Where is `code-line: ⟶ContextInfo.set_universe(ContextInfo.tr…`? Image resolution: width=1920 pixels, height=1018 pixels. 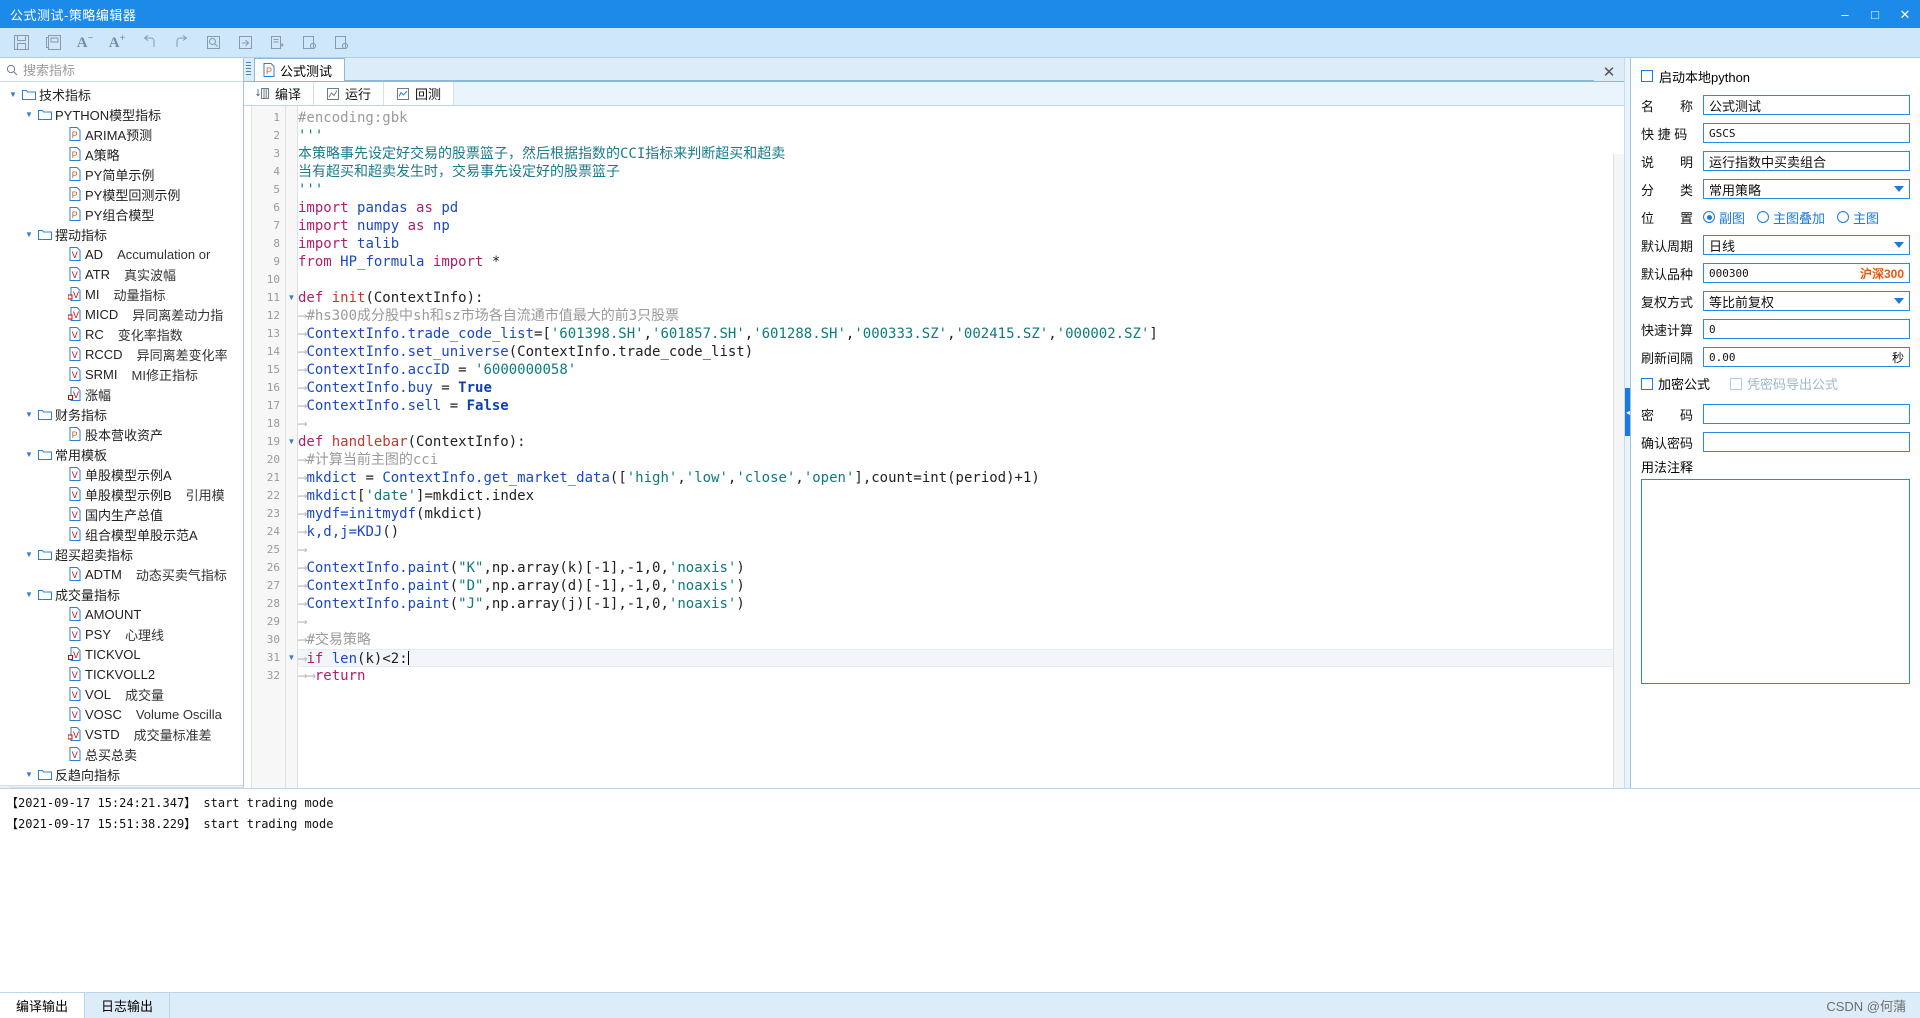 code-line: ⟶ContextInfo.set_universe(ContextInfo.tr… is located at coordinates (961, 352).